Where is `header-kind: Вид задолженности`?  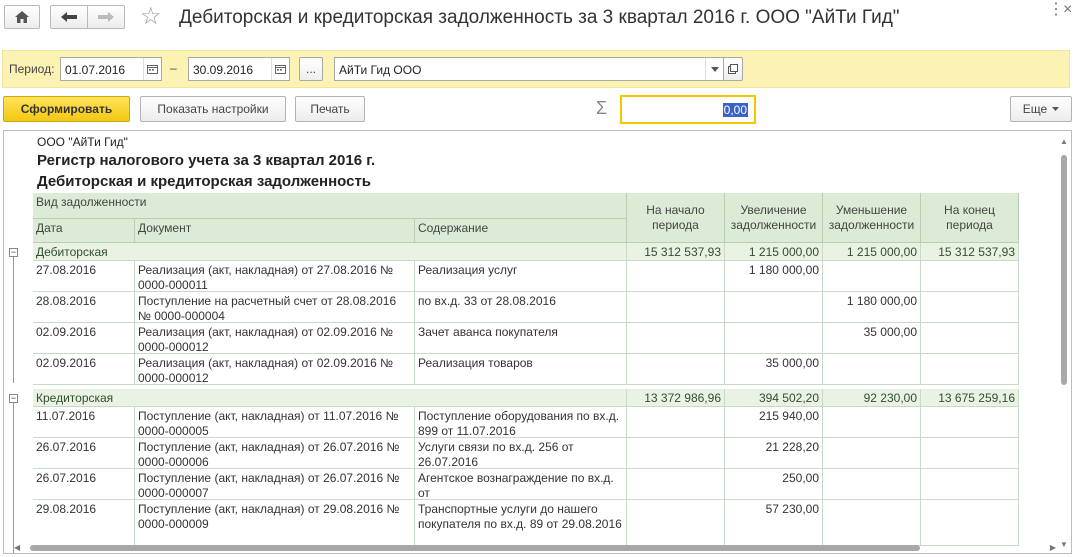 header-kind: Вид задолженности is located at coordinates (330, 206).